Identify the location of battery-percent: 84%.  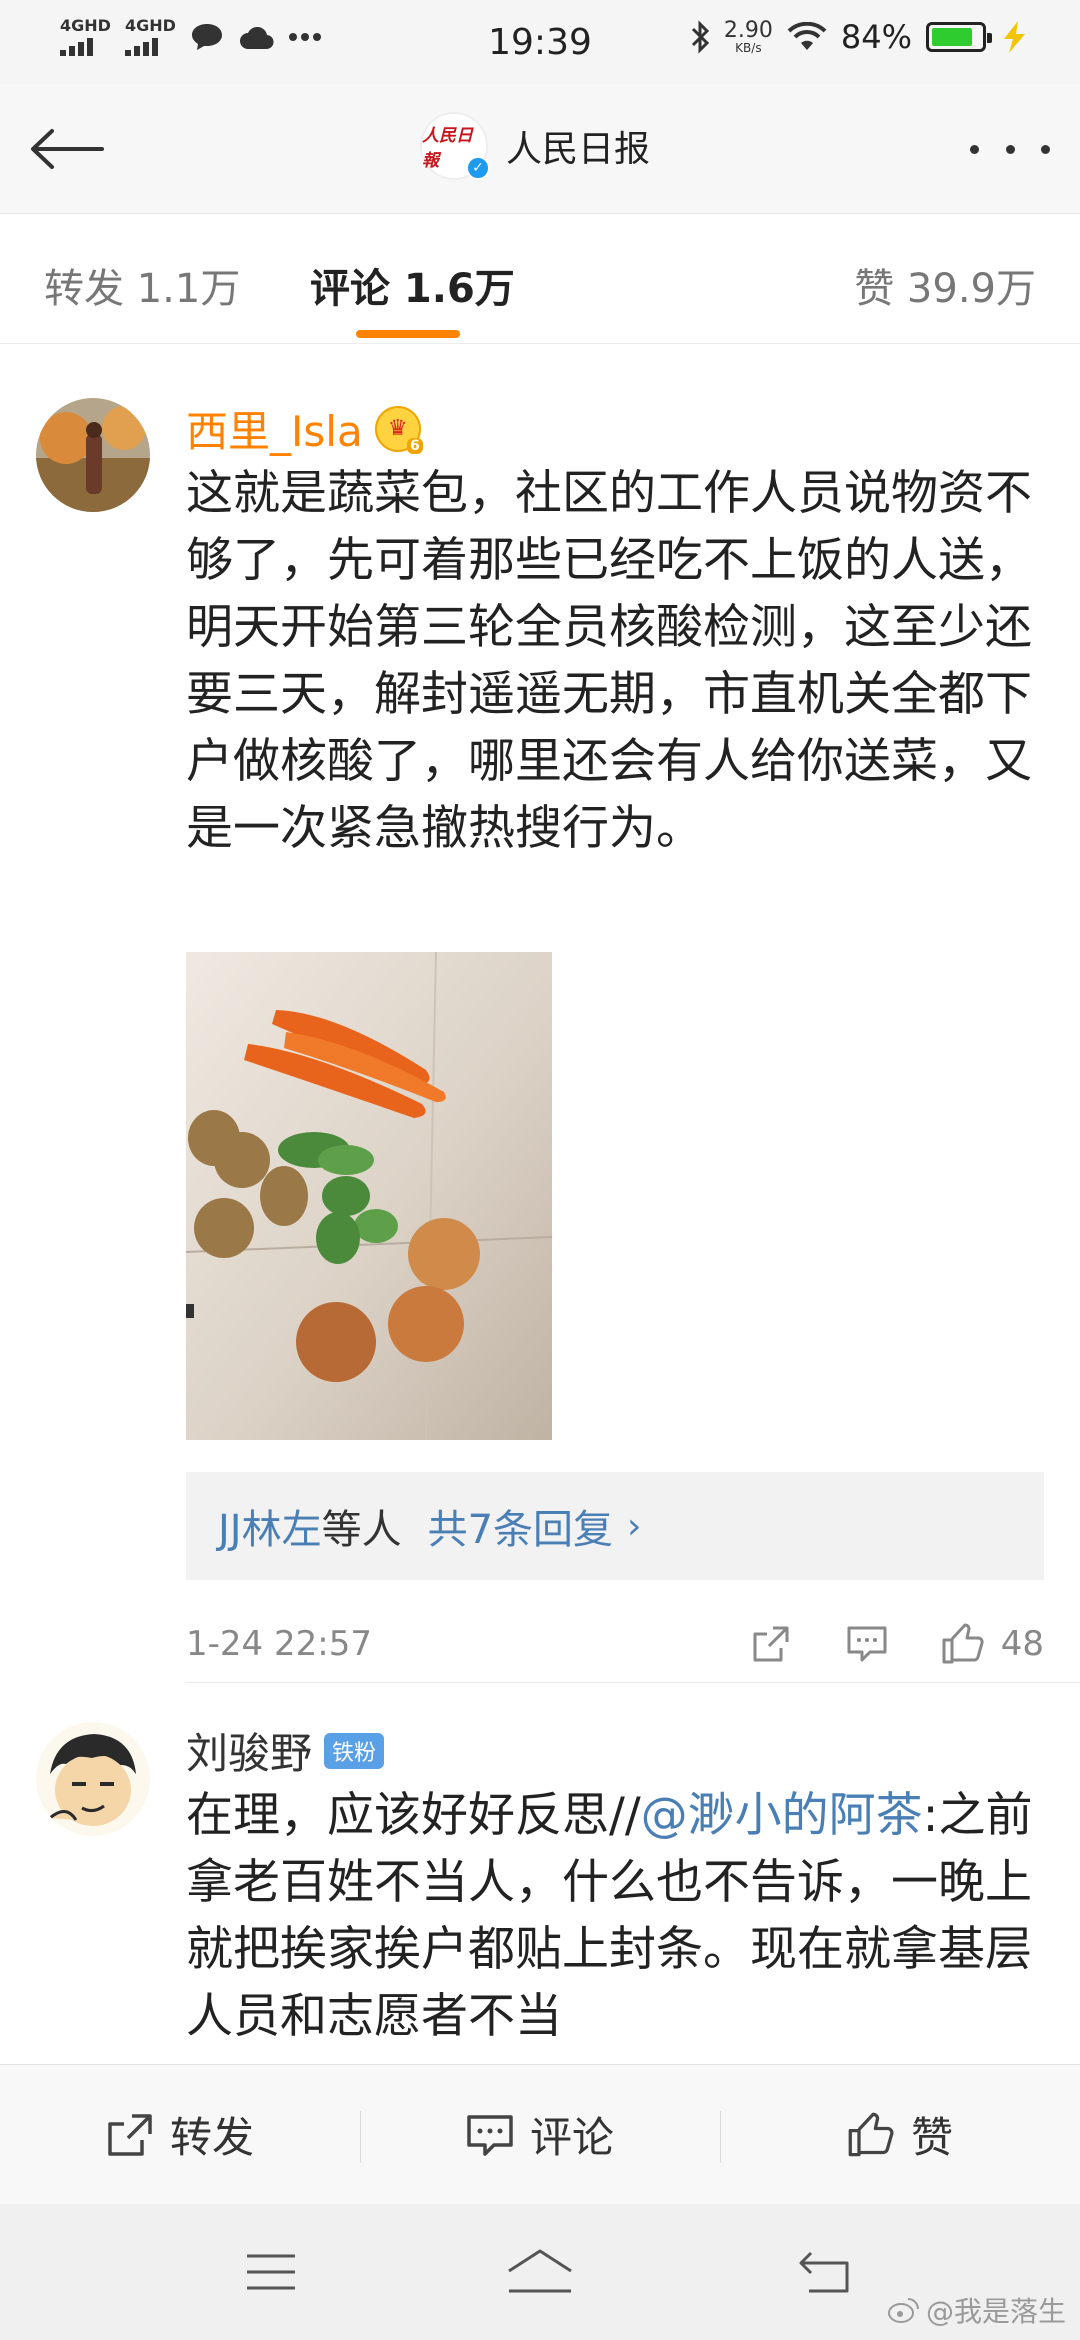
(876, 37).